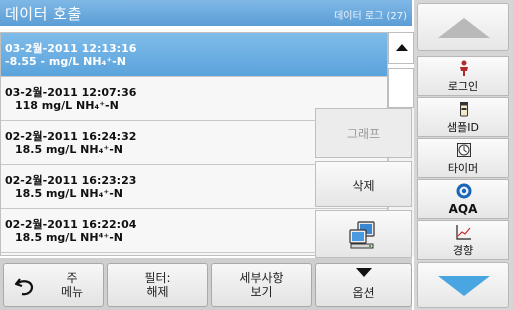 The width and height of the screenshot is (513, 310). I want to click on person-icon, so click(464, 68).